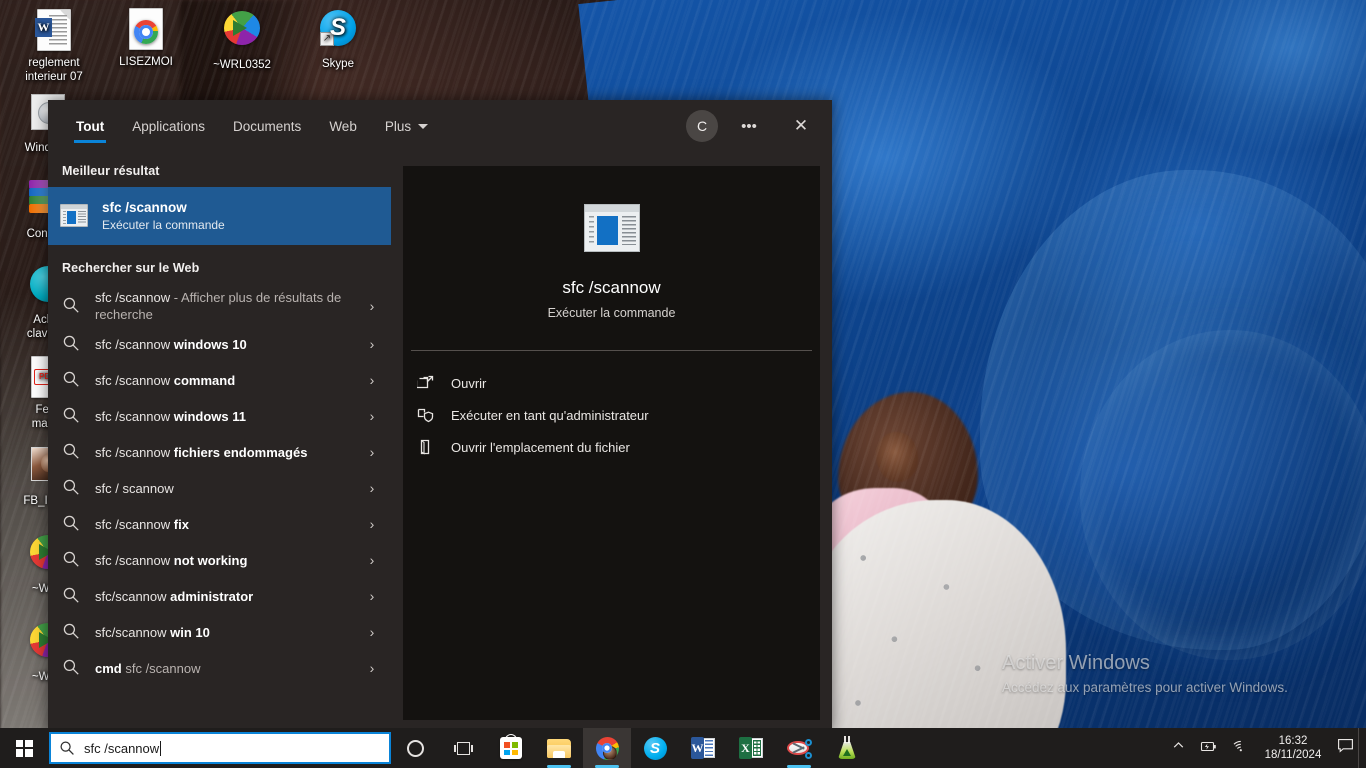 The height and width of the screenshot is (768, 1366). I want to click on preview-header: sfc /scannow Exécuter la commande, so click(611, 258).